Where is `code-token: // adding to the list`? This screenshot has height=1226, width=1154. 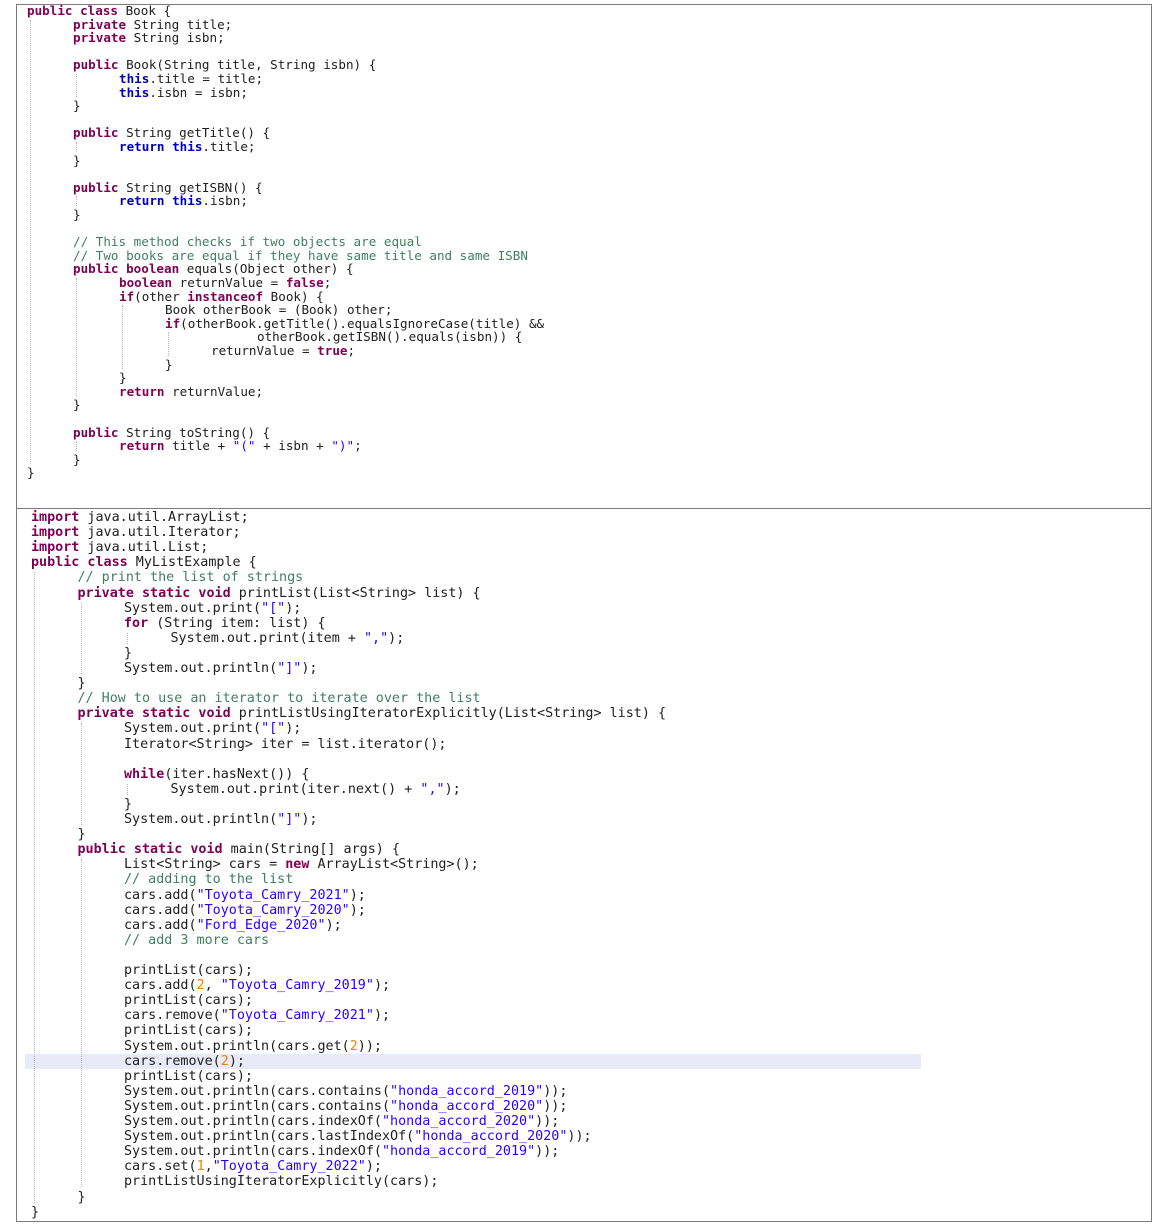 code-token: // adding to the list is located at coordinates (209, 880).